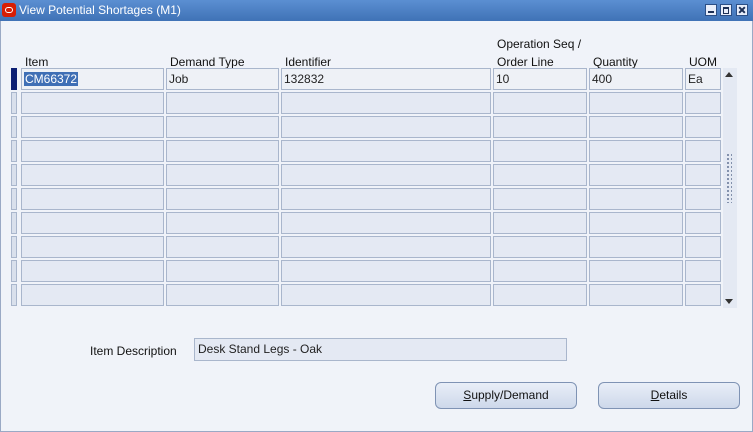  What do you see at coordinates (726, 10) in the screenshot?
I see `maximize-icon` at bounding box center [726, 10].